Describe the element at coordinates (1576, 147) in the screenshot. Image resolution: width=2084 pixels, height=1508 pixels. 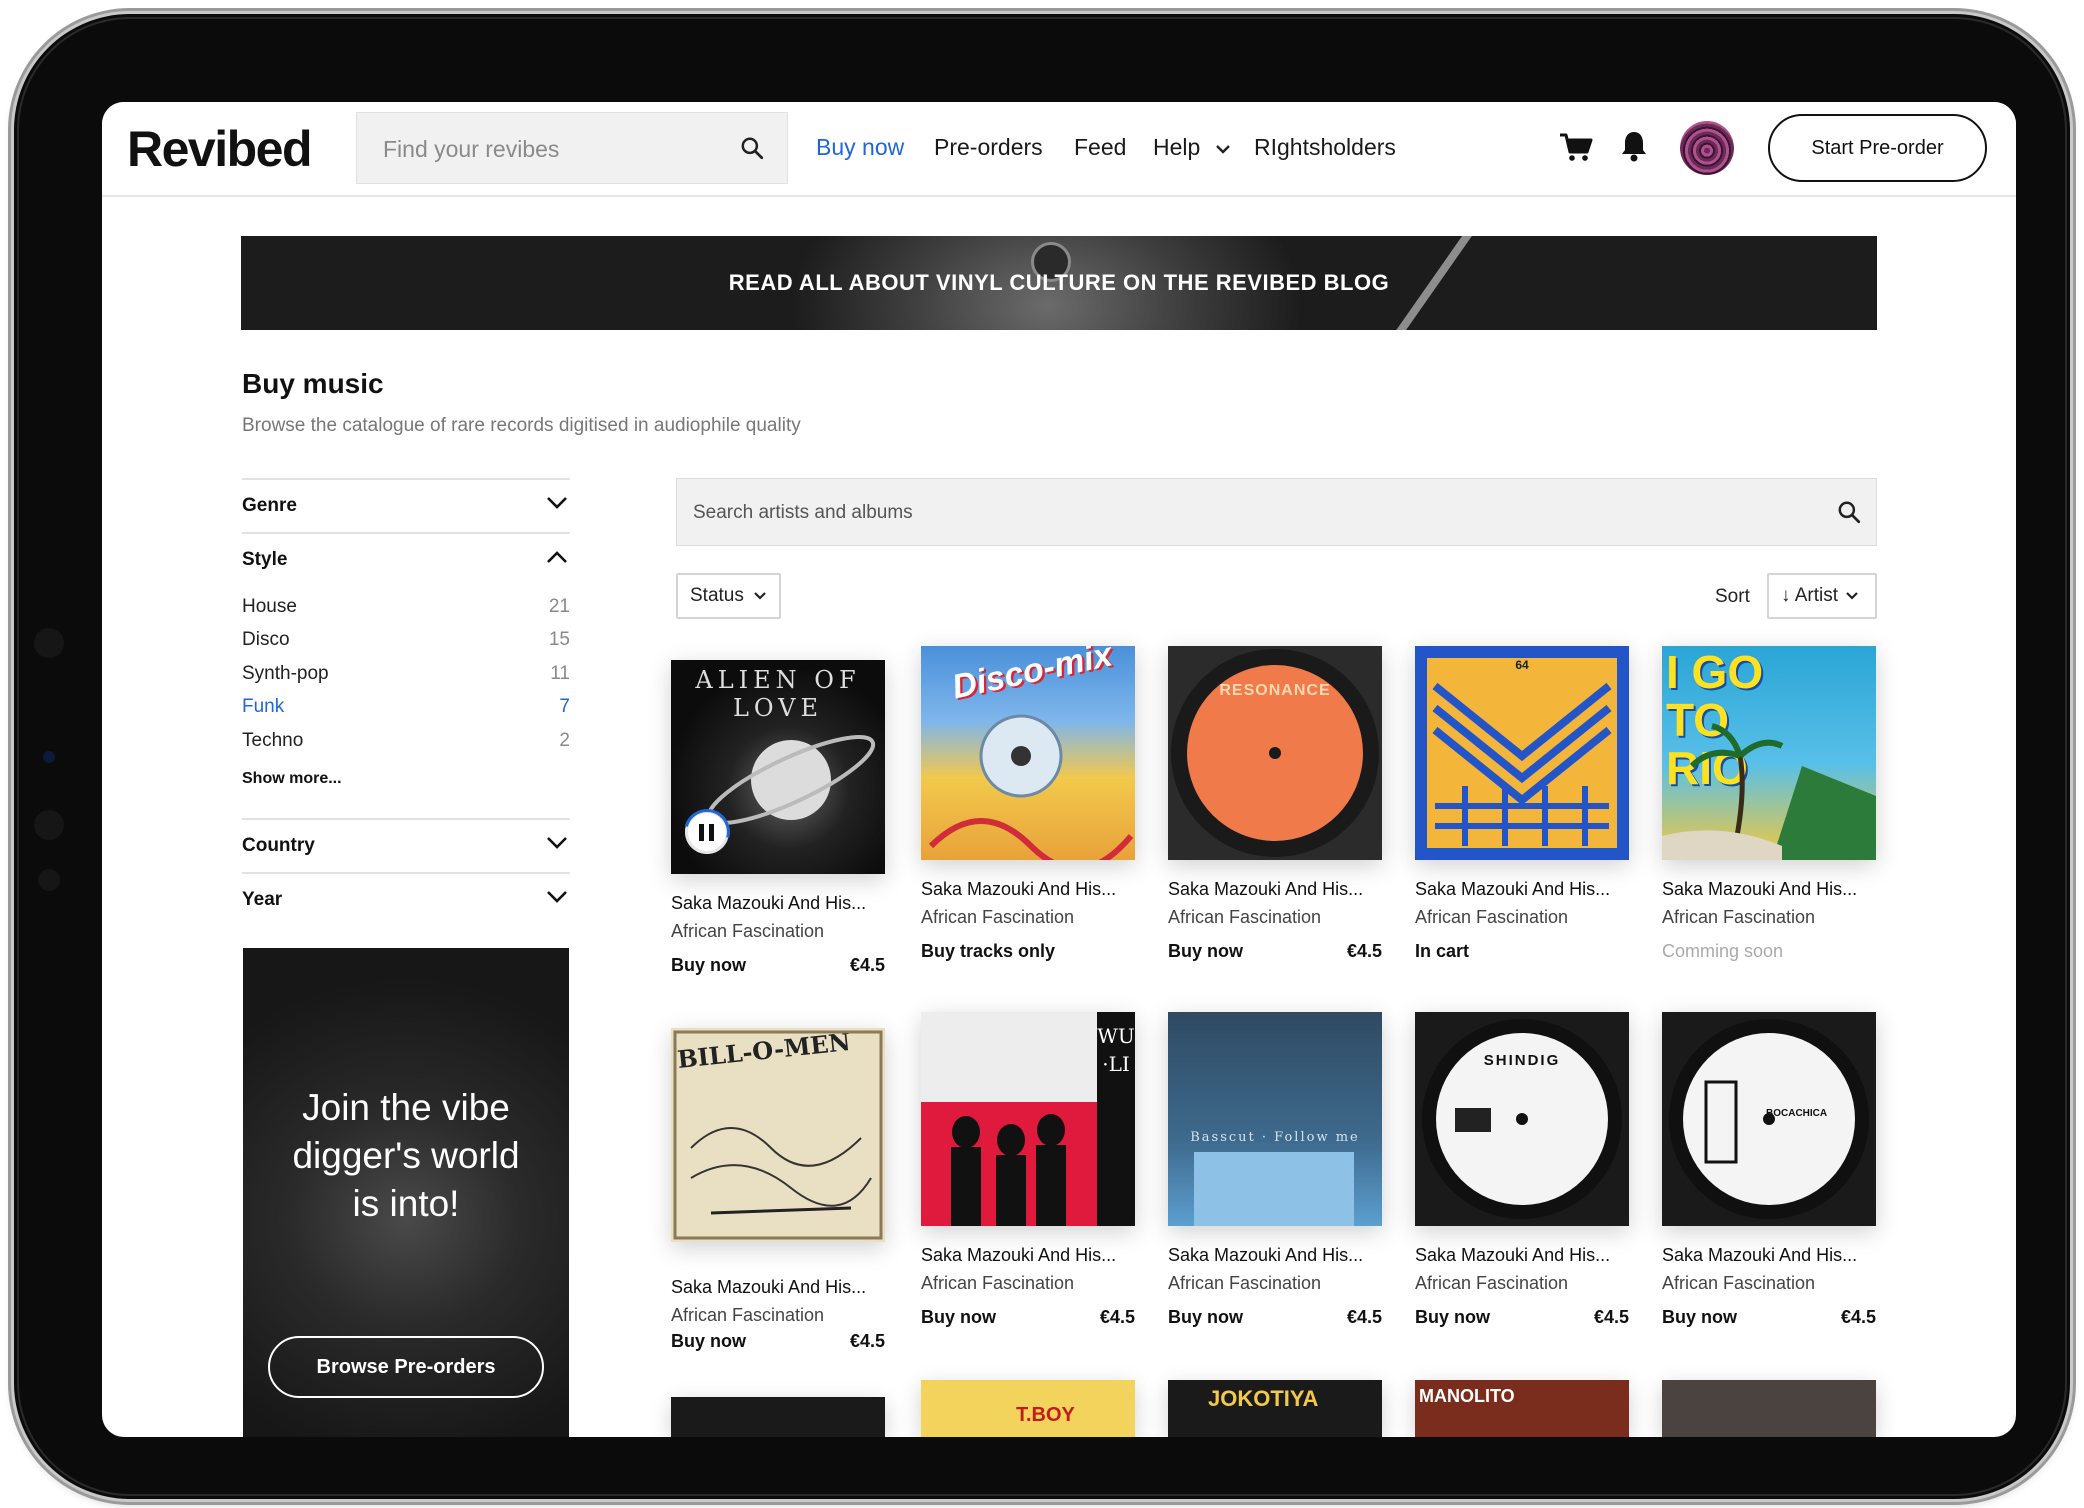
I see `cart-icon` at that location.